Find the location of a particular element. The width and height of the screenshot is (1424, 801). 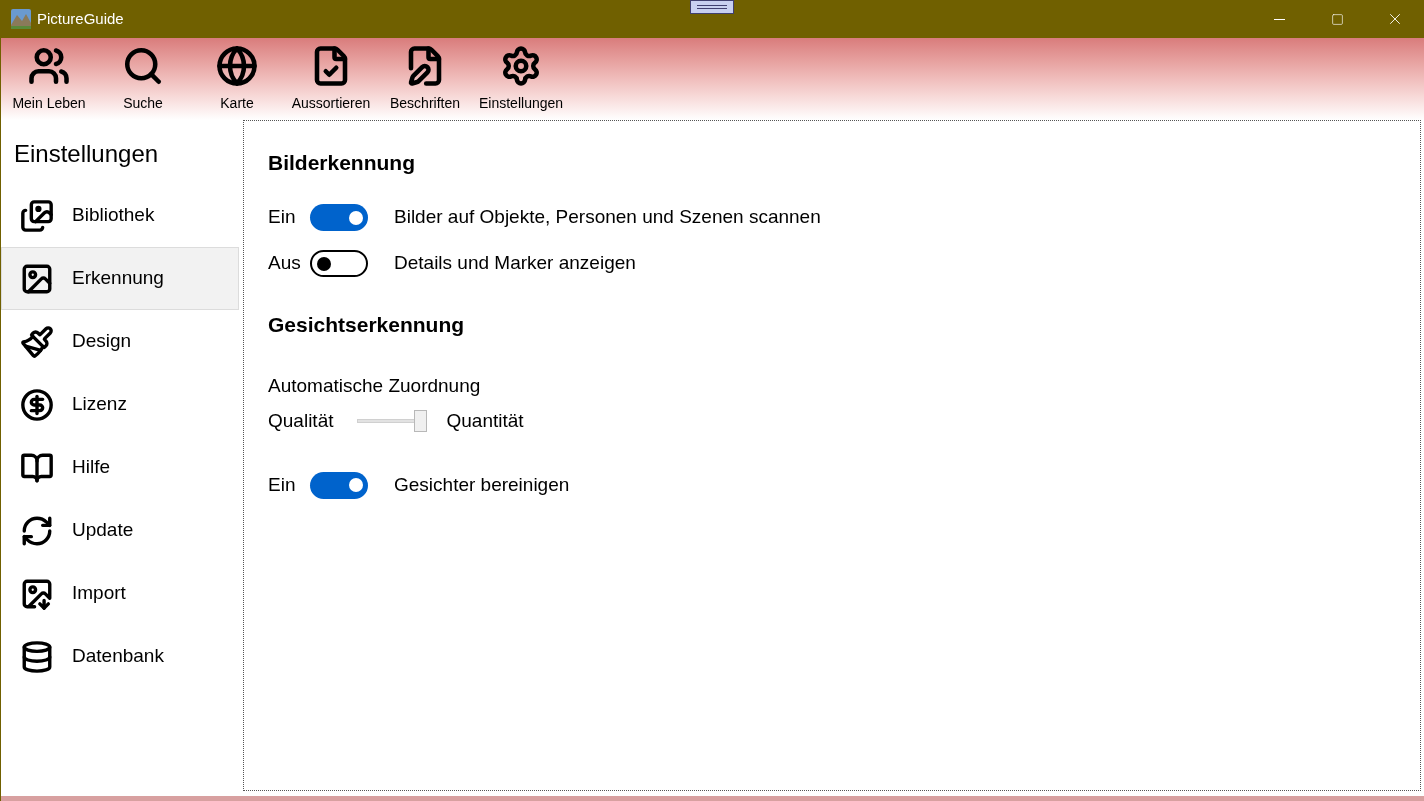

toolbar-button: Suche is located at coordinates (143, 79).